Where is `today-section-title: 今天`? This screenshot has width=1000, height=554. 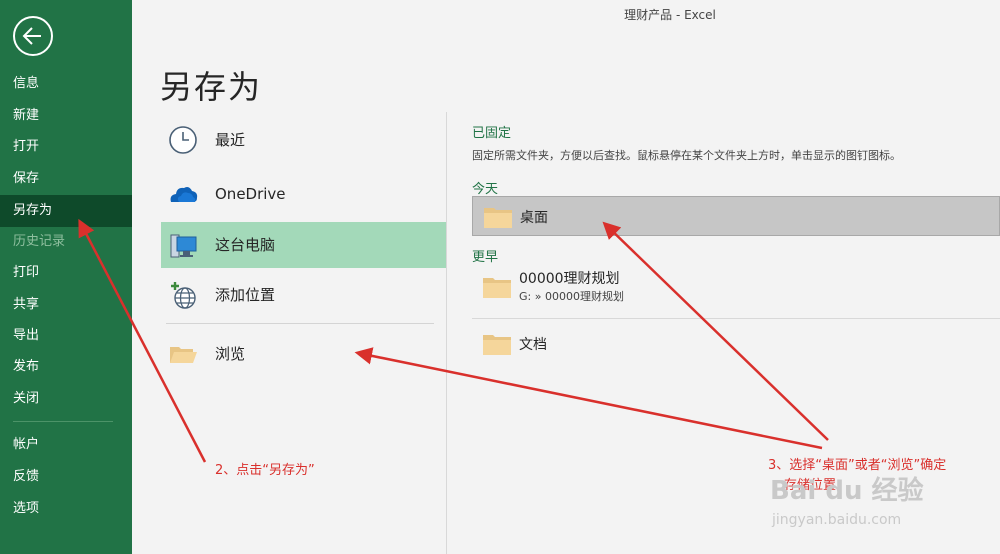 today-section-title: 今天 is located at coordinates (485, 189).